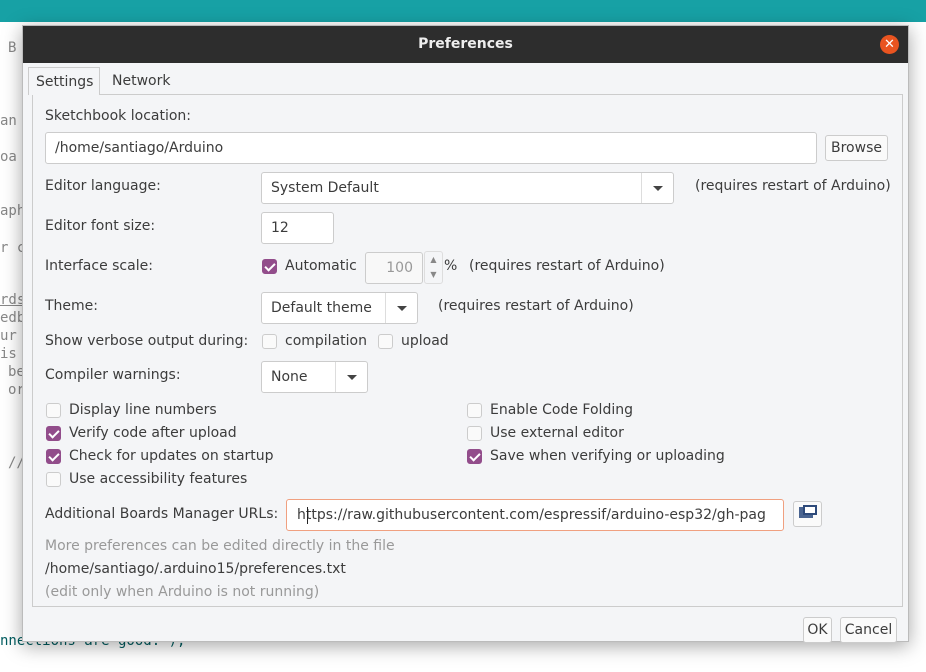  I want to click on theme-select: Default theme, so click(339, 308).